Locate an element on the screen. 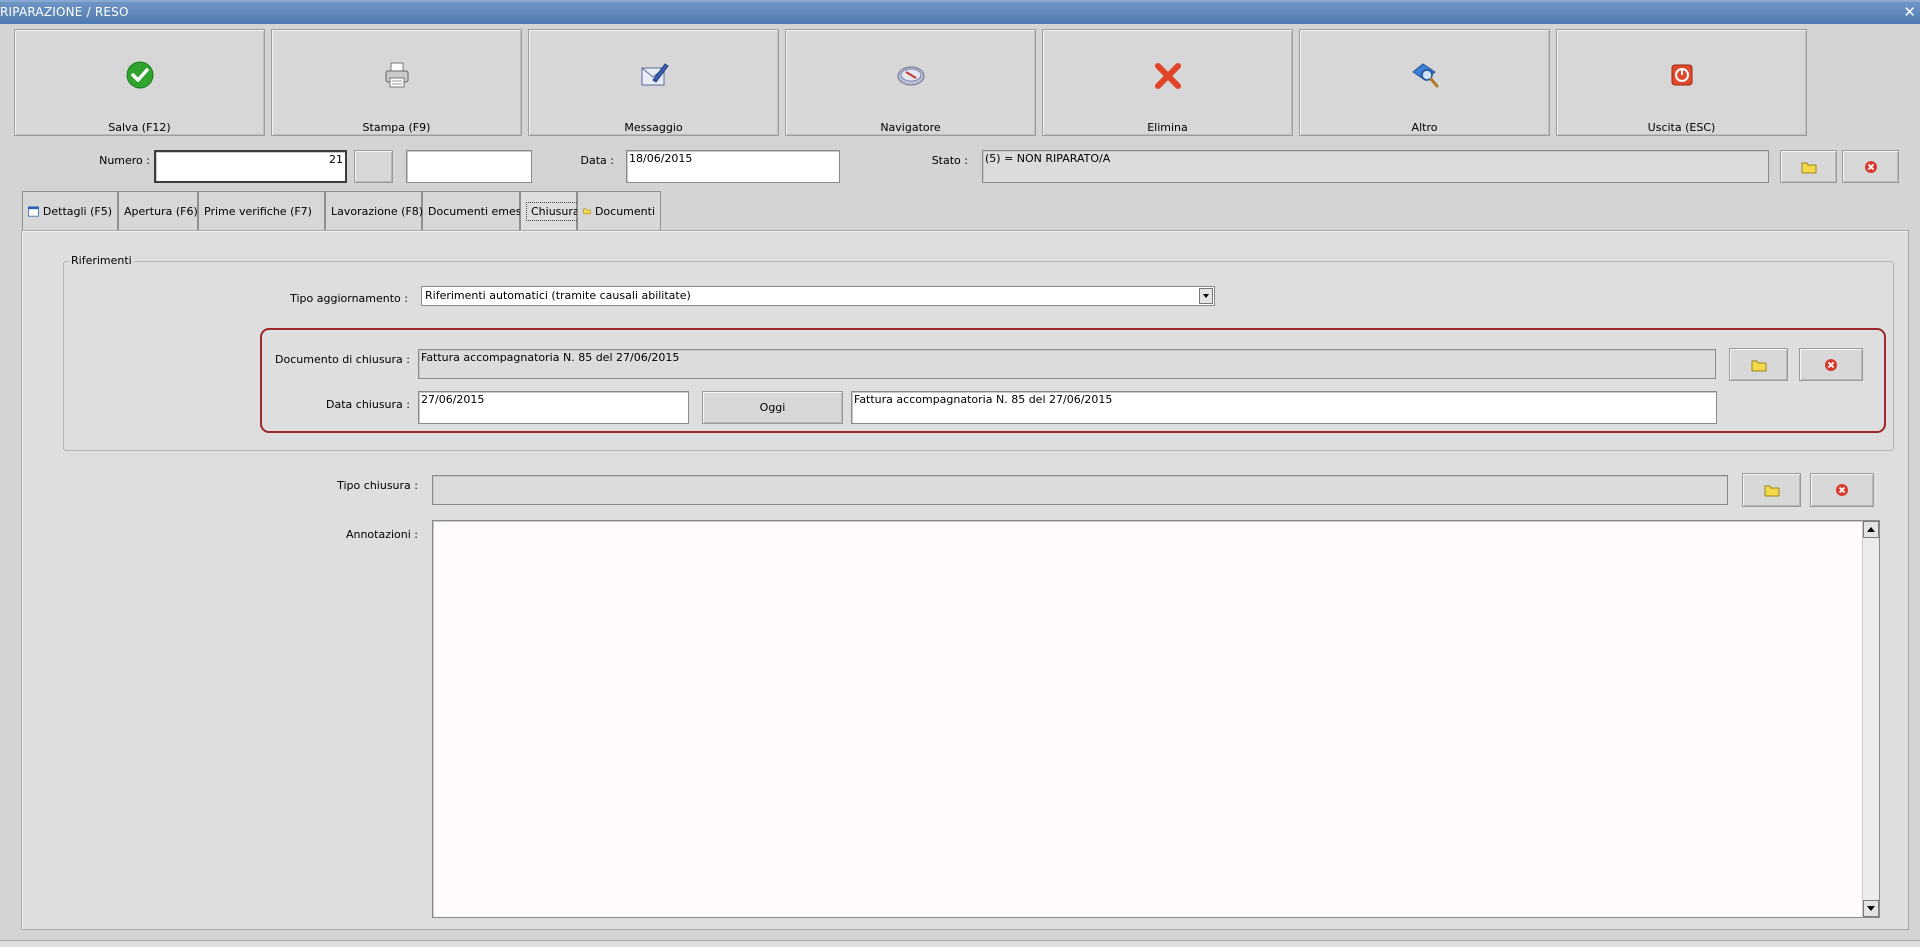  tipo-chiusura-label: Tipo chiusura : is located at coordinates (377, 485).